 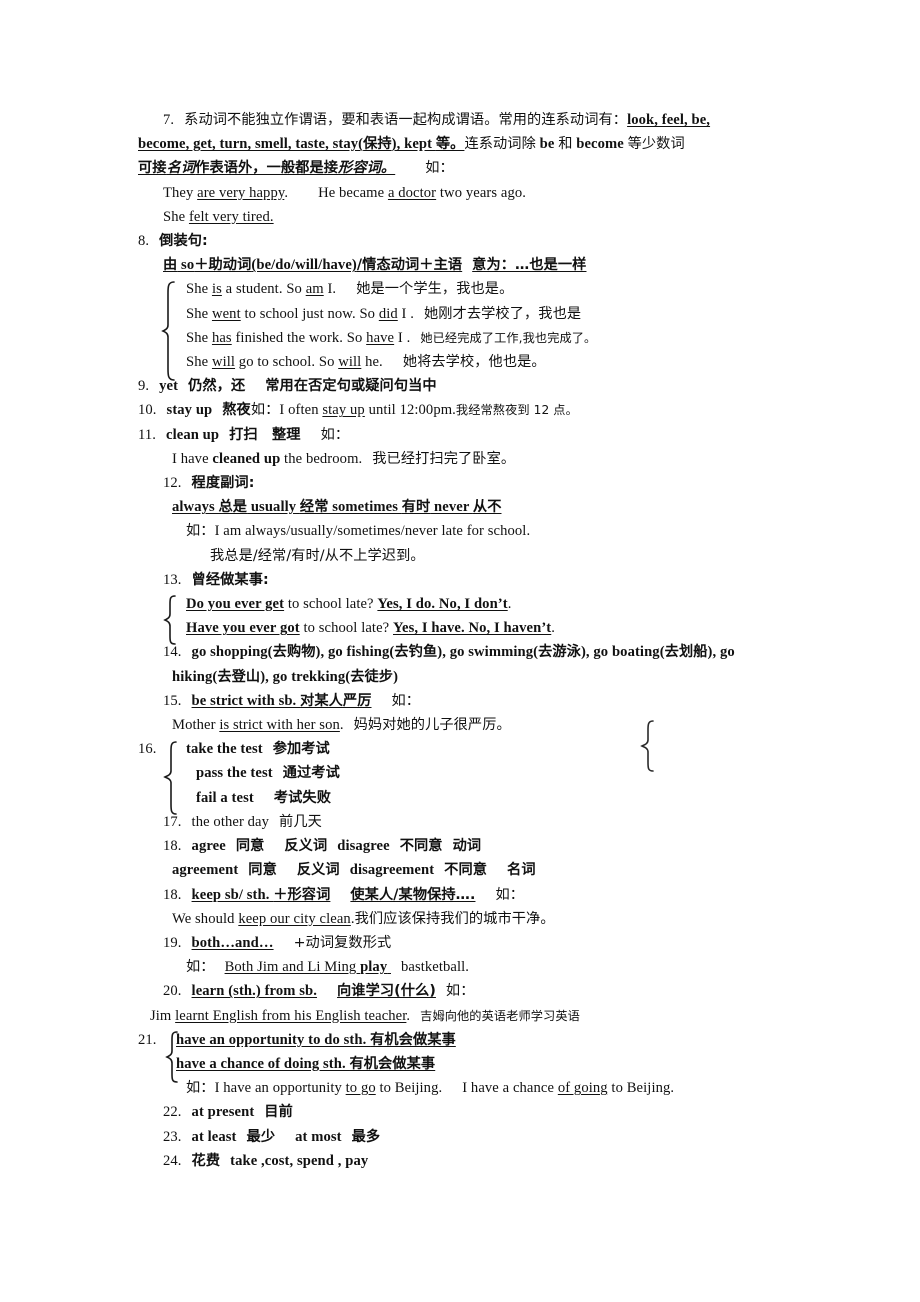 What do you see at coordinates (568, 1088) in the screenshot?
I see `item-21-example-b: I have a chance of going to Beijing.` at bounding box center [568, 1088].